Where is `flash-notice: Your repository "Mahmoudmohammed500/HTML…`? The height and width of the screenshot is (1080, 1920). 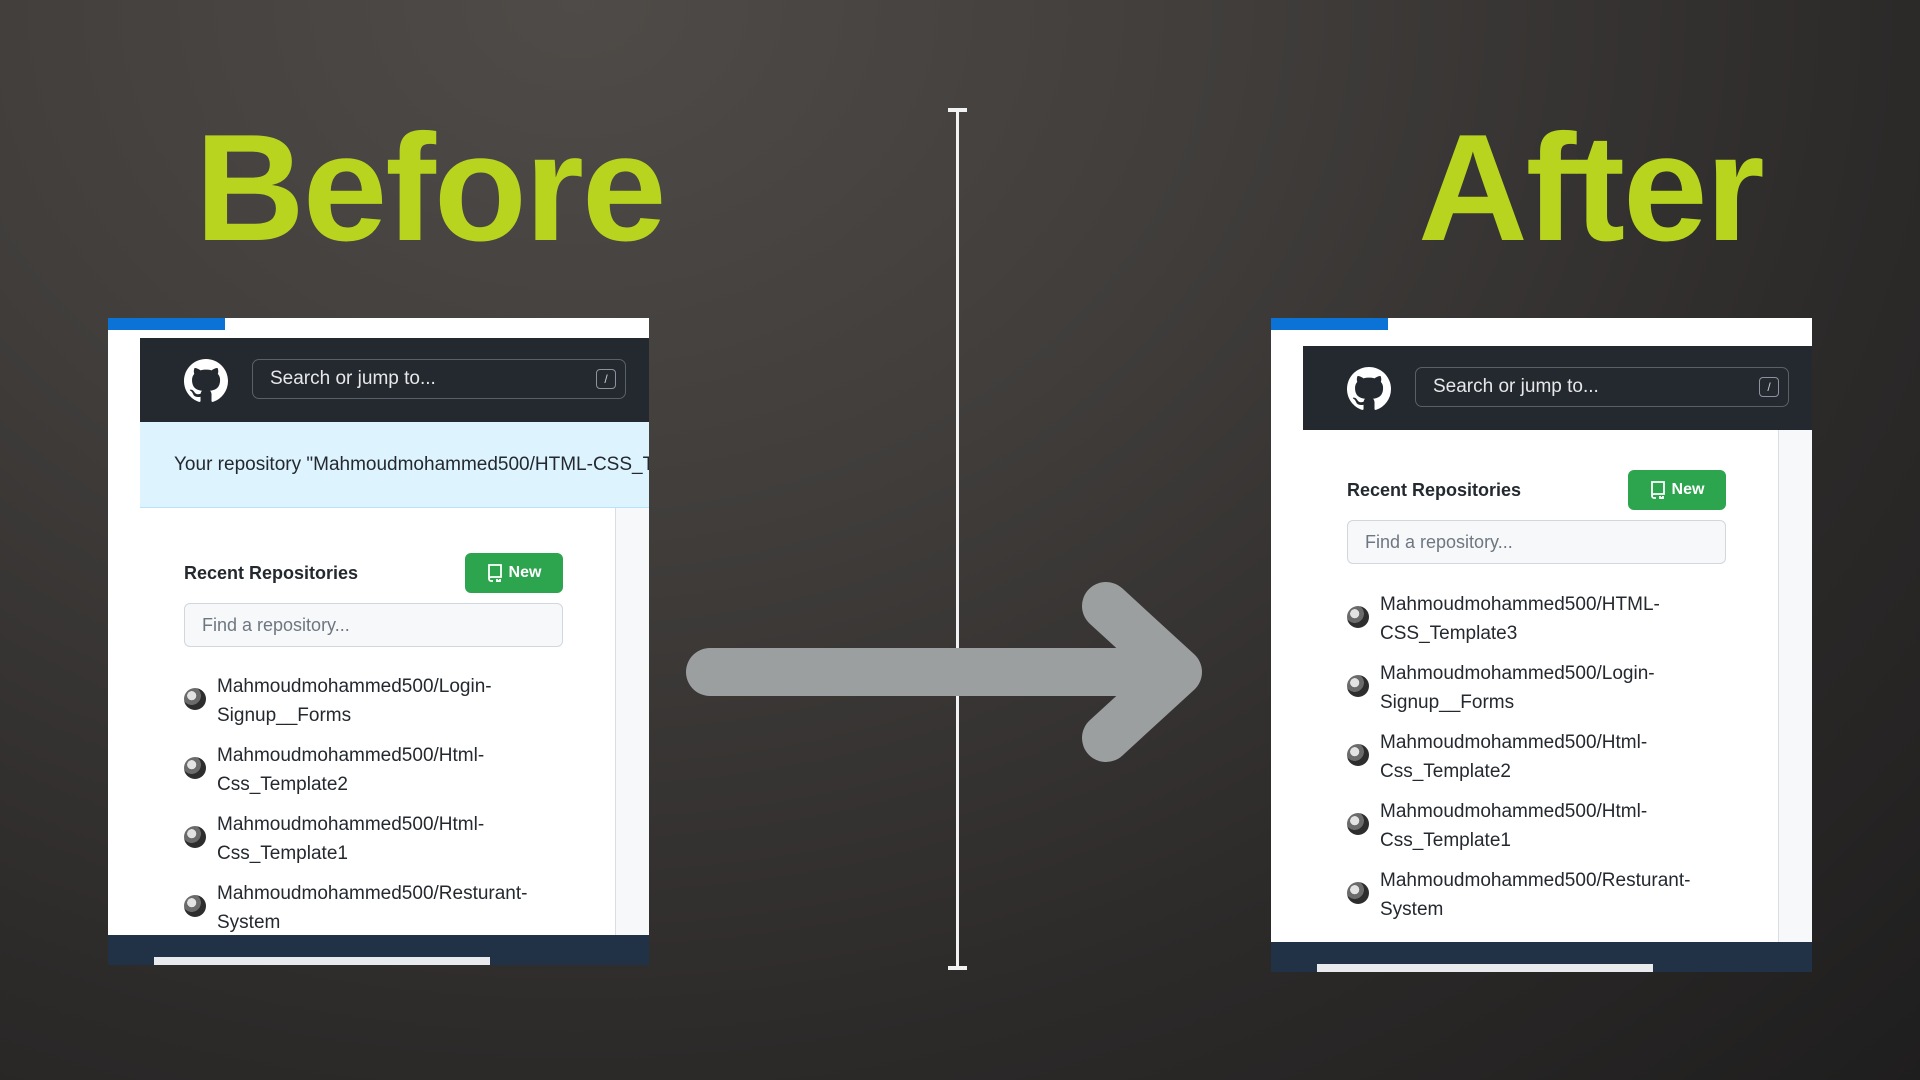 flash-notice: Your repository "Mahmoudmohammed500/HTML… is located at coordinates (394, 465).